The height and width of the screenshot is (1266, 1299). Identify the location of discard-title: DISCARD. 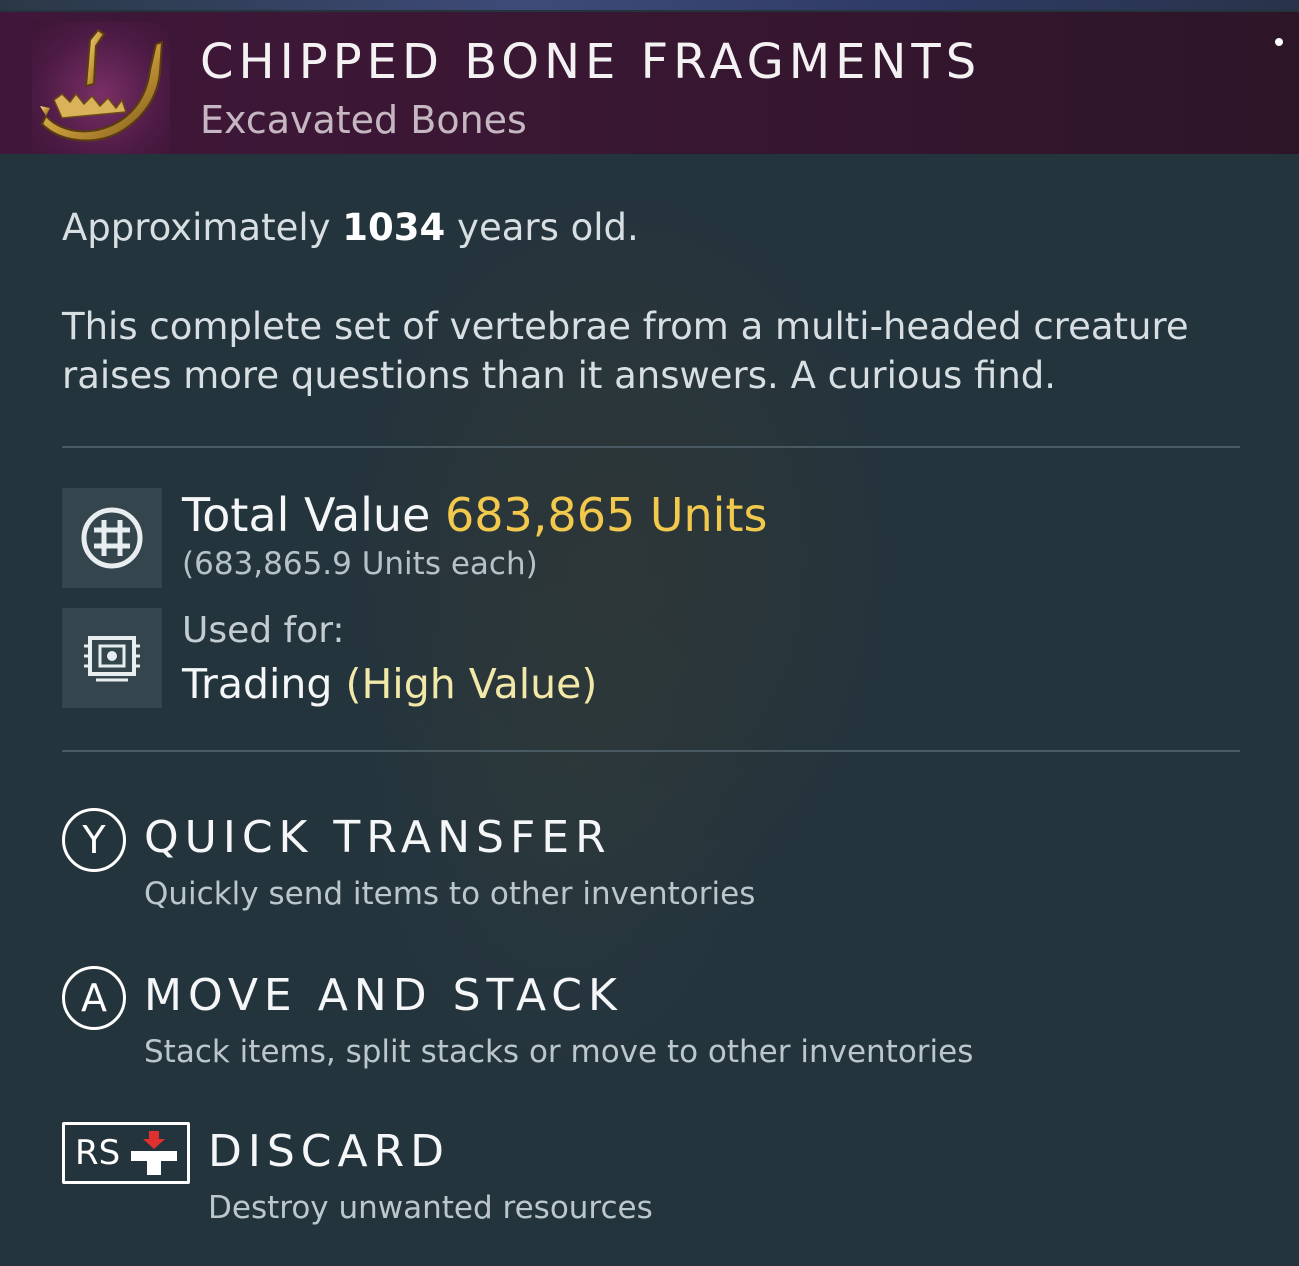
(329, 1151).